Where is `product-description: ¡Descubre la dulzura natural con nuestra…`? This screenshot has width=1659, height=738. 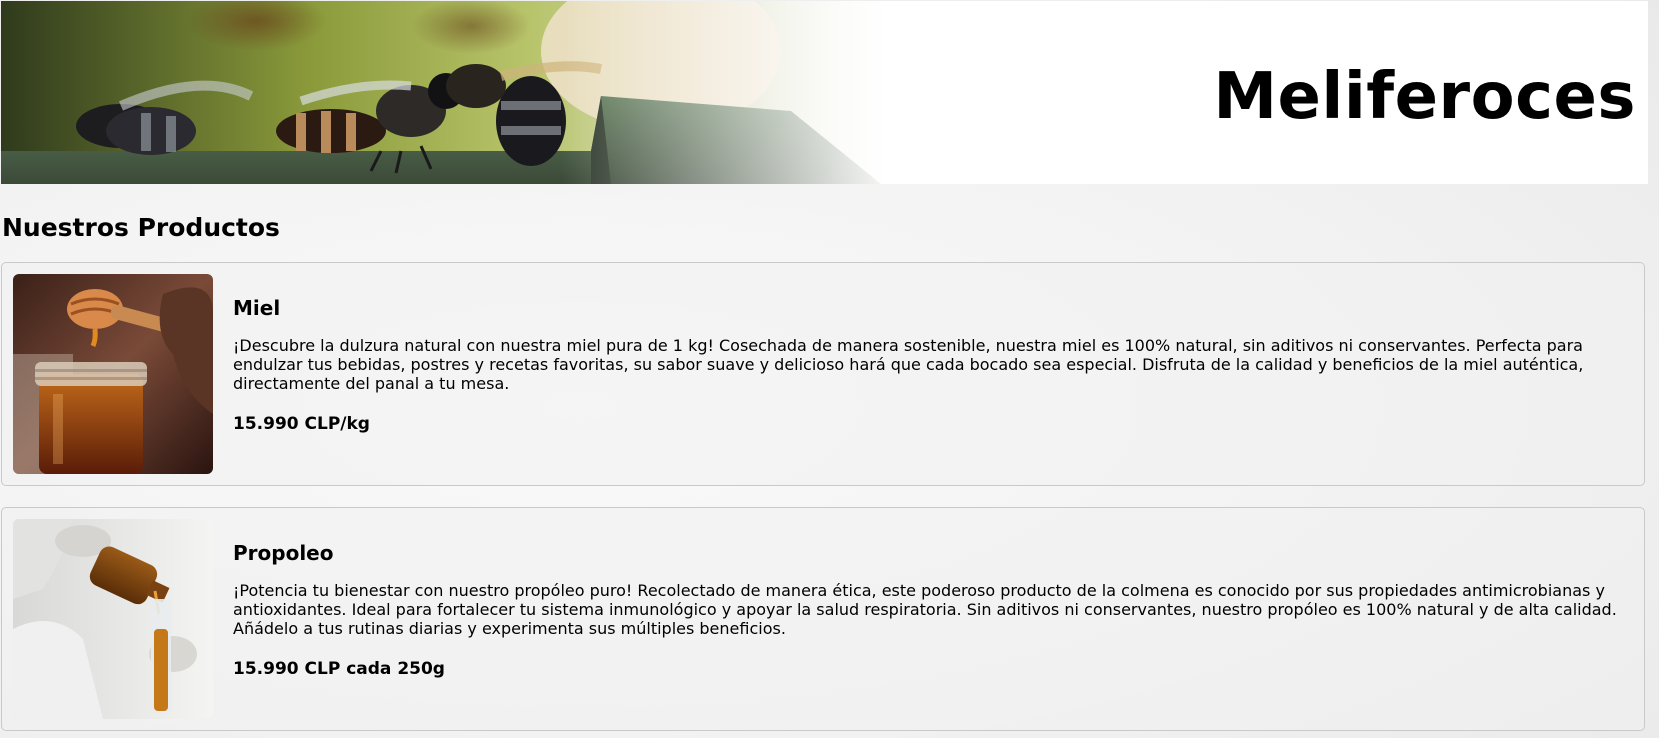 product-description: ¡Descubre la dulzura natural con nuestra… is located at coordinates (908, 364).